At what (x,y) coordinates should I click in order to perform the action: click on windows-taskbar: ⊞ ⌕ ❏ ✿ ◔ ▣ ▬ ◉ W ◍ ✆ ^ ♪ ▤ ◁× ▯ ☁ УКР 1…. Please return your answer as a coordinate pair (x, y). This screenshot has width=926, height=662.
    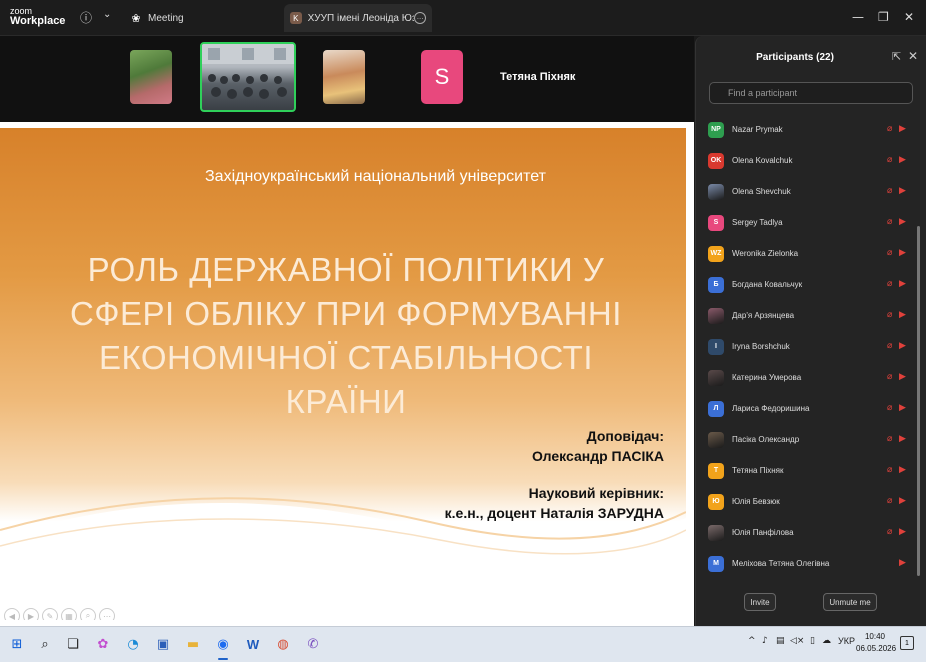
    Looking at the image, I should click on (463, 644).